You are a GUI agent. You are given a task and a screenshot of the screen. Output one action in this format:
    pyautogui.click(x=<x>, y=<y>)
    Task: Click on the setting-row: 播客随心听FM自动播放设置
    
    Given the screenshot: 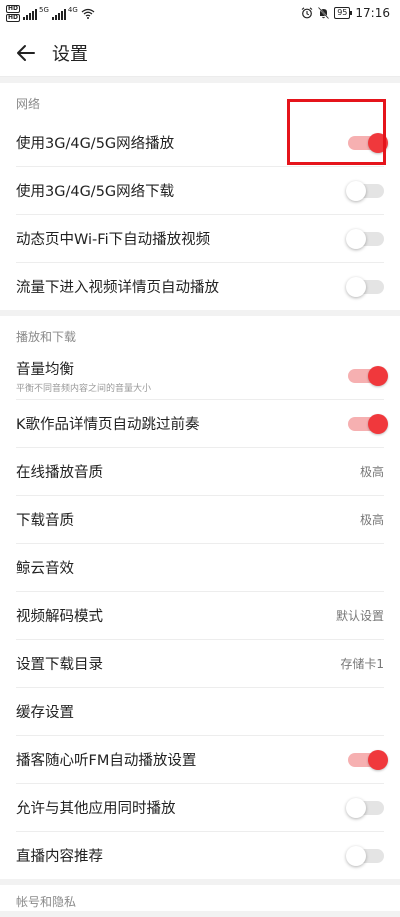 What is the action you would take?
    pyautogui.click(x=202, y=760)
    